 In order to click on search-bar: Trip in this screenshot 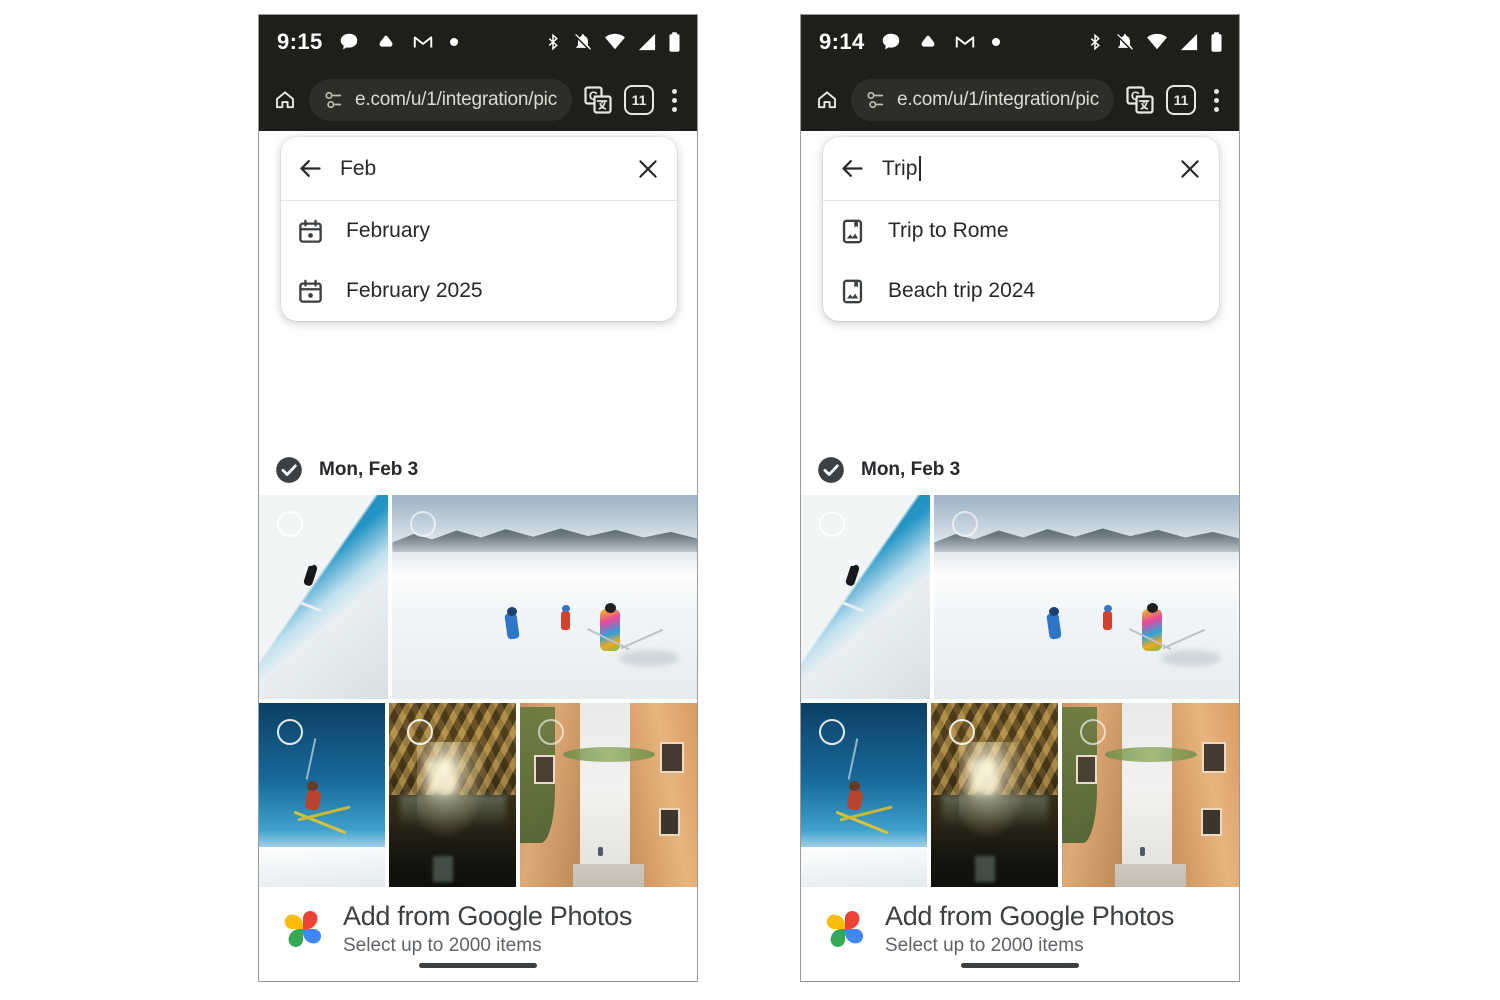, I will do `click(1021, 169)`.